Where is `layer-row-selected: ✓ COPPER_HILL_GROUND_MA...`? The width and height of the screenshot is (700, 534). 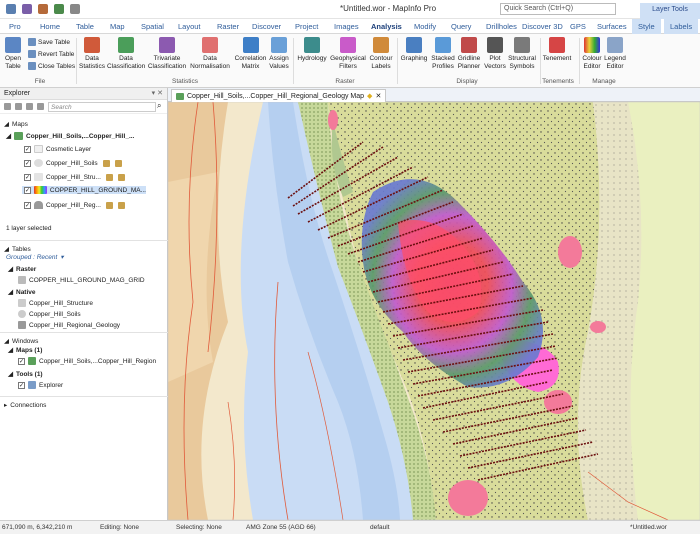 layer-row-selected: ✓ COPPER_HILL_GROUND_MA... is located at coordinates (84, 190).